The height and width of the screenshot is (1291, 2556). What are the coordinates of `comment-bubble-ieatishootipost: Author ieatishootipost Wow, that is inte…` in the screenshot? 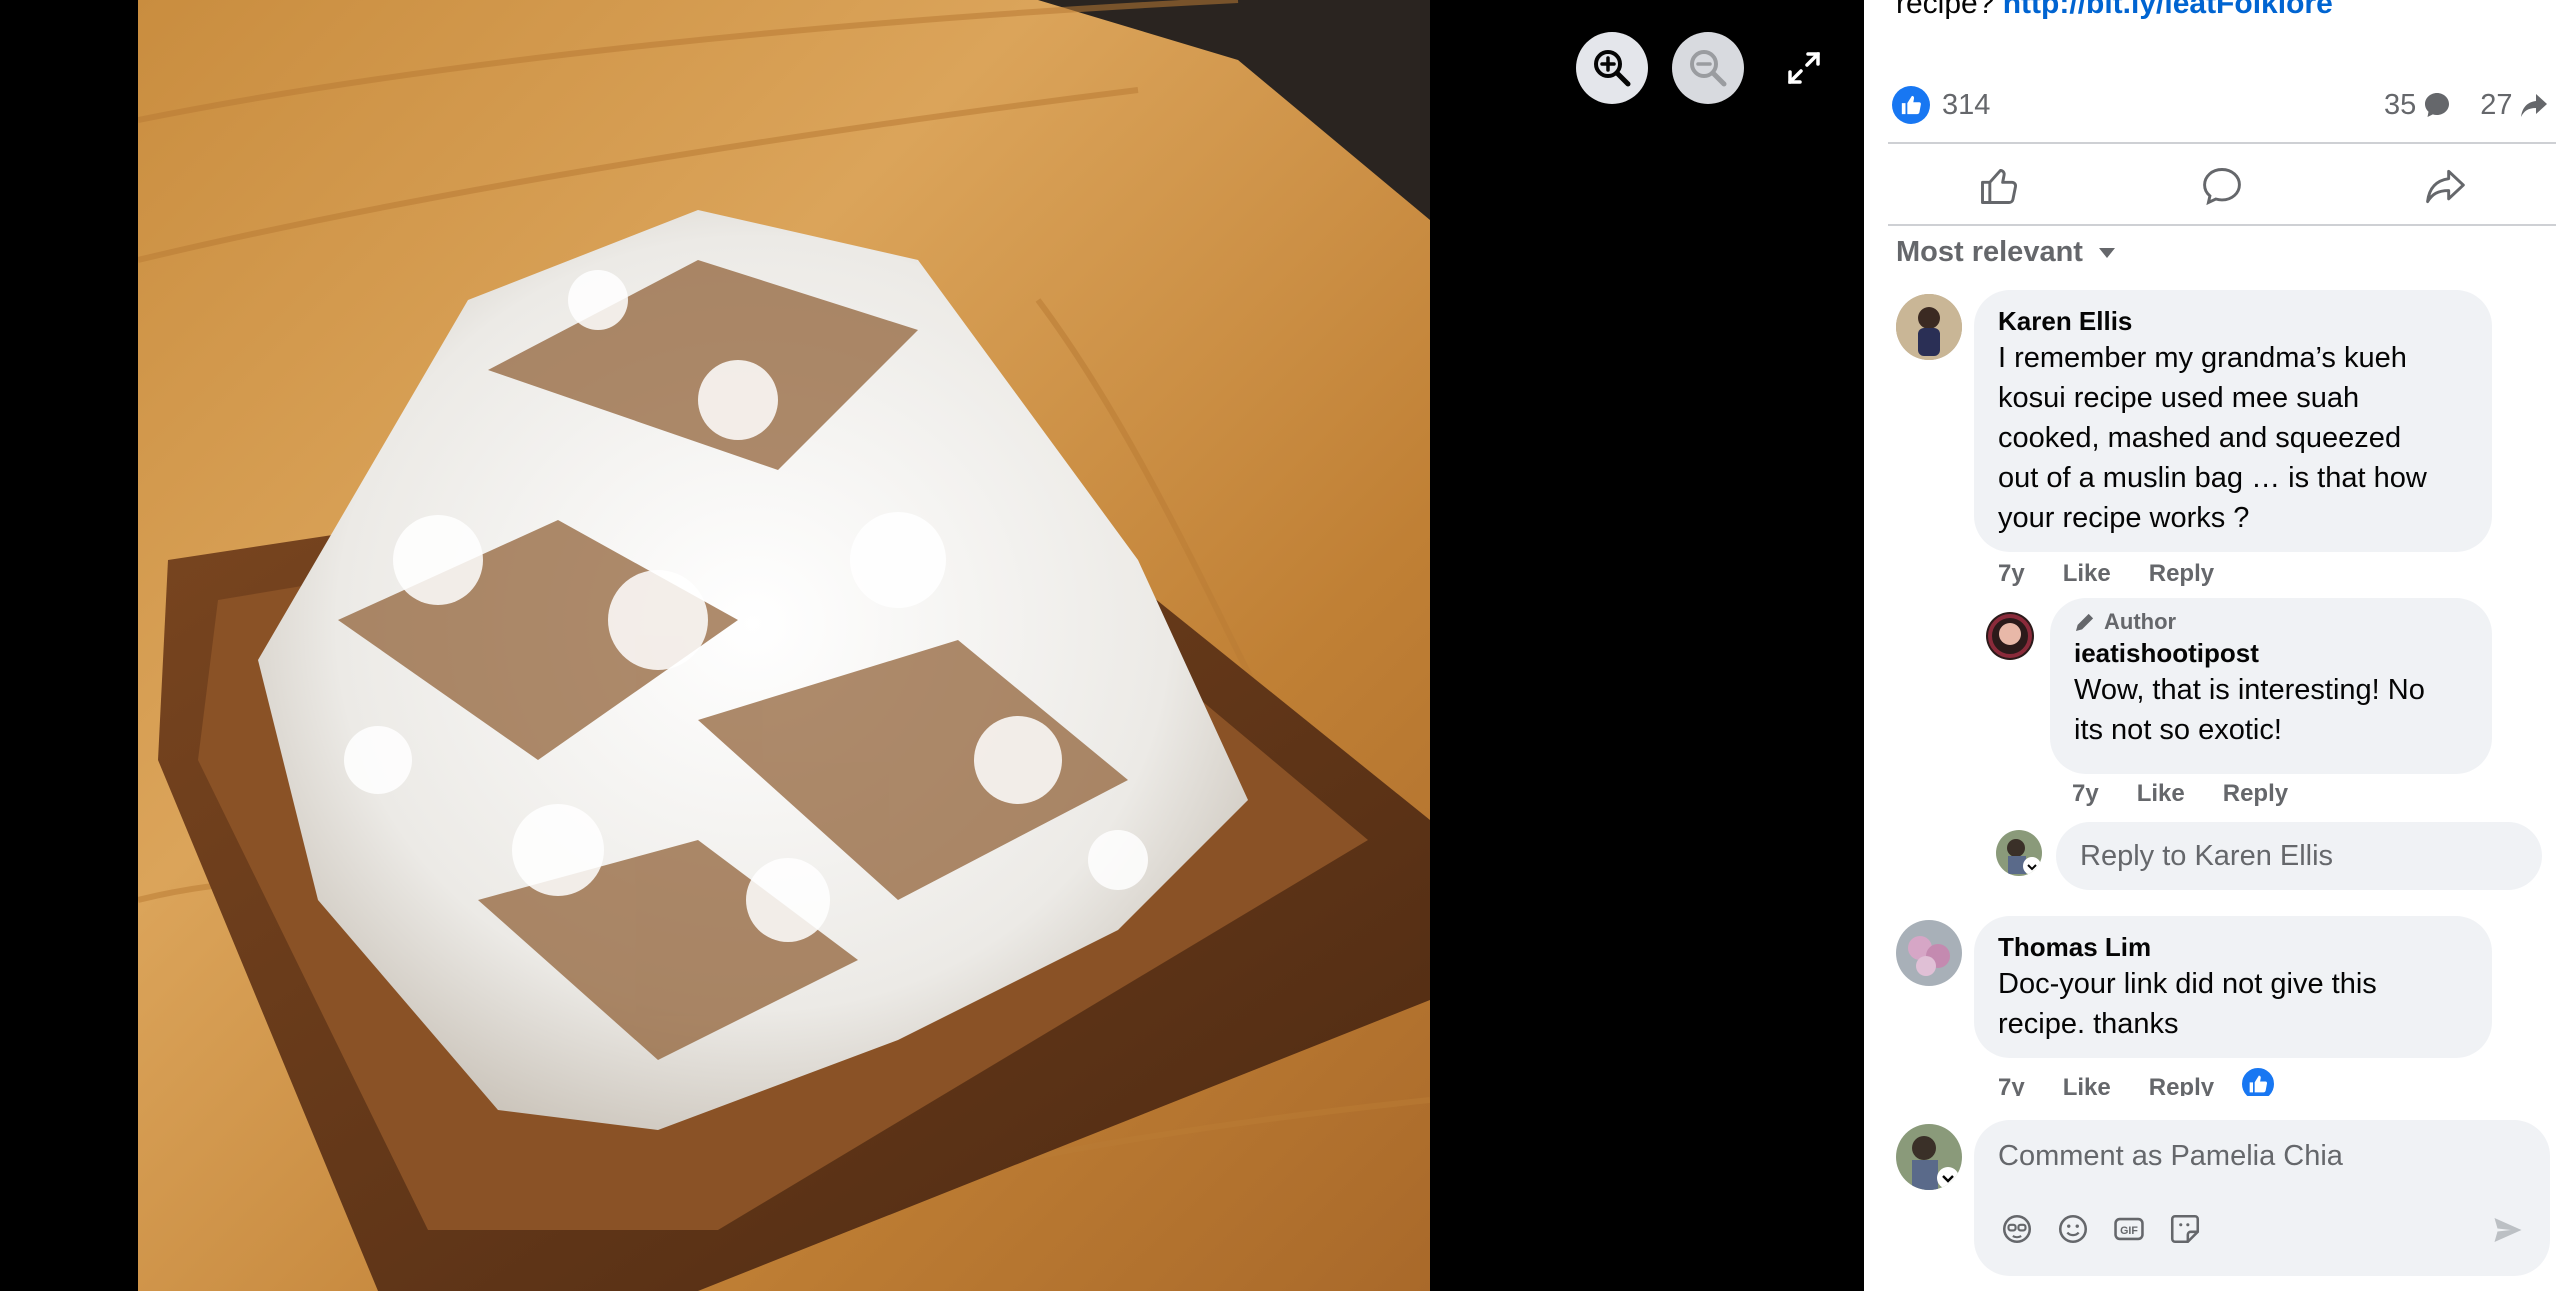 It's located at (2271, 686).